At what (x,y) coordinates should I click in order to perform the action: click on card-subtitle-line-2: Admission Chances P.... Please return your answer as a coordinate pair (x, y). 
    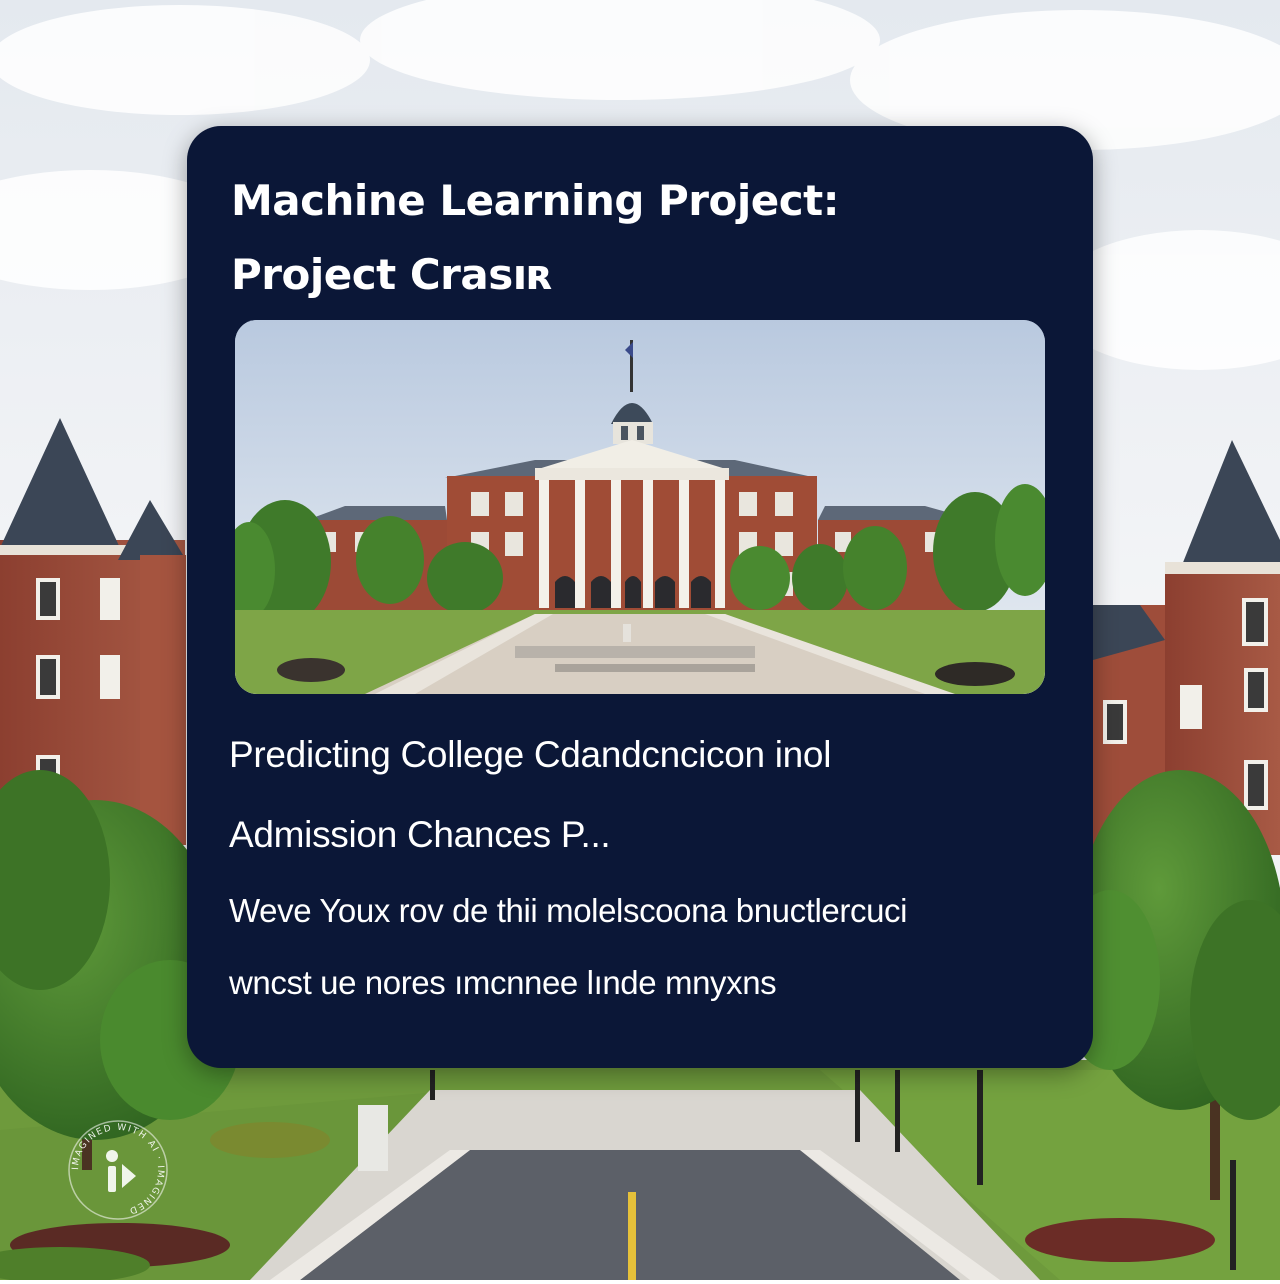
    Looking at the image, I should click on (420, 834).